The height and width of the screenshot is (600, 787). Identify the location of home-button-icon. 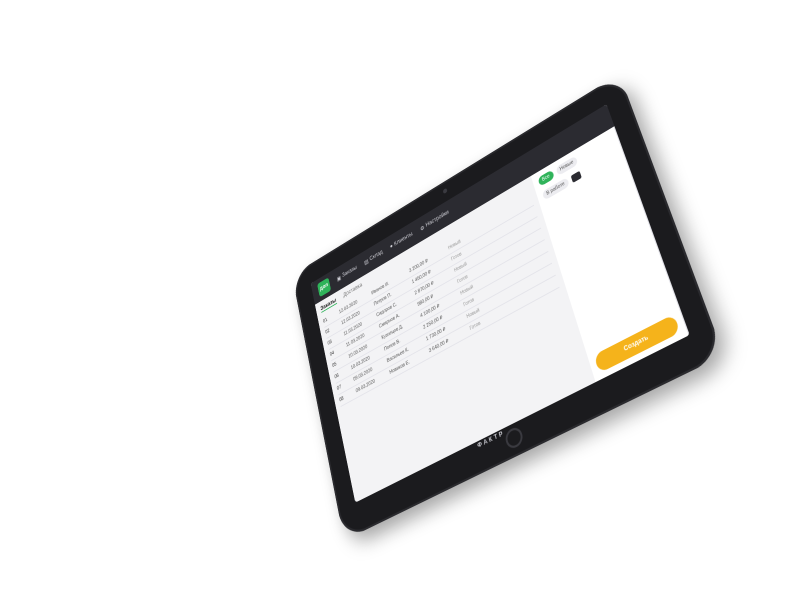
(514, 437).